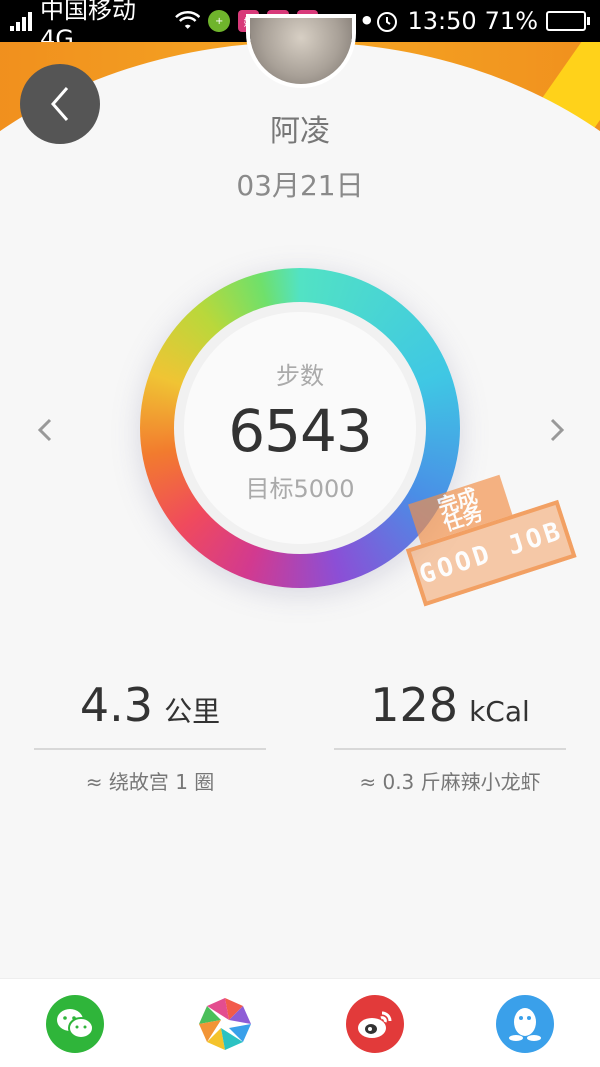 This screenshot has width=600, height=1067. What do you see at coordinates (442, 21) in the screenshot?
I see `clock-time: 13:50` at bounding box center [442, 21].